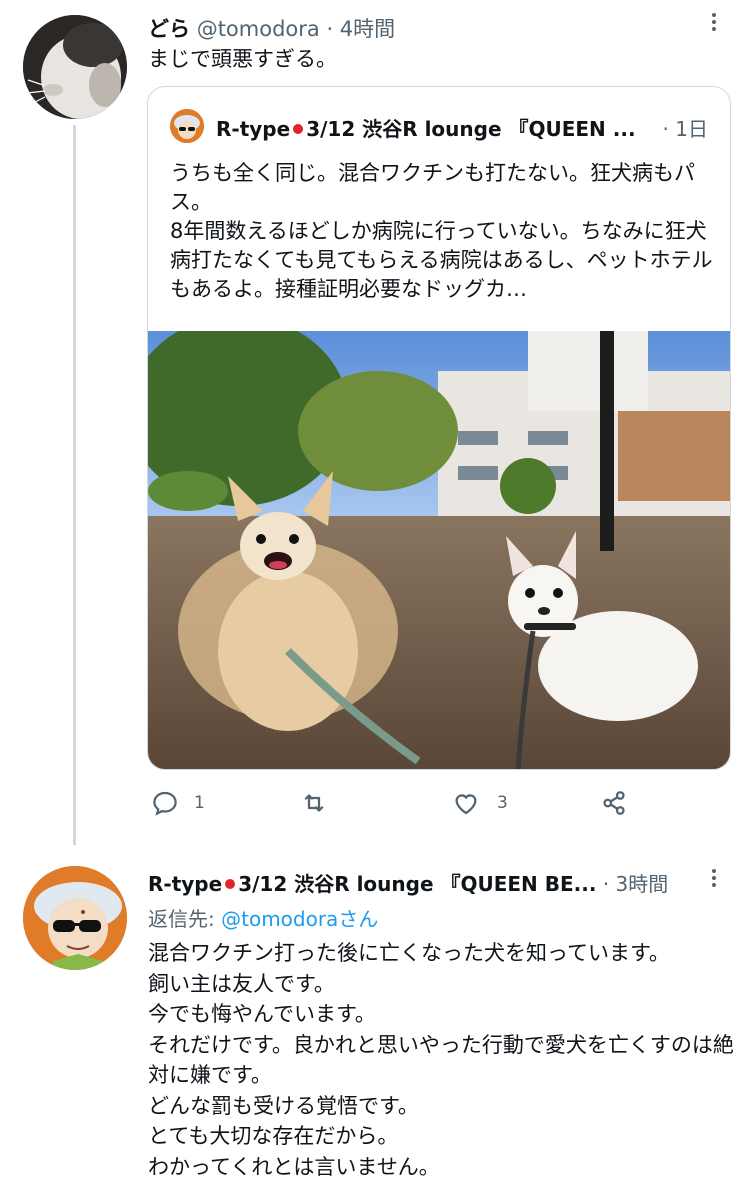  Describe the element at coordinates (253, 129) in the screenshot. I see `quote-display-name-prefix: R-type` at that location.